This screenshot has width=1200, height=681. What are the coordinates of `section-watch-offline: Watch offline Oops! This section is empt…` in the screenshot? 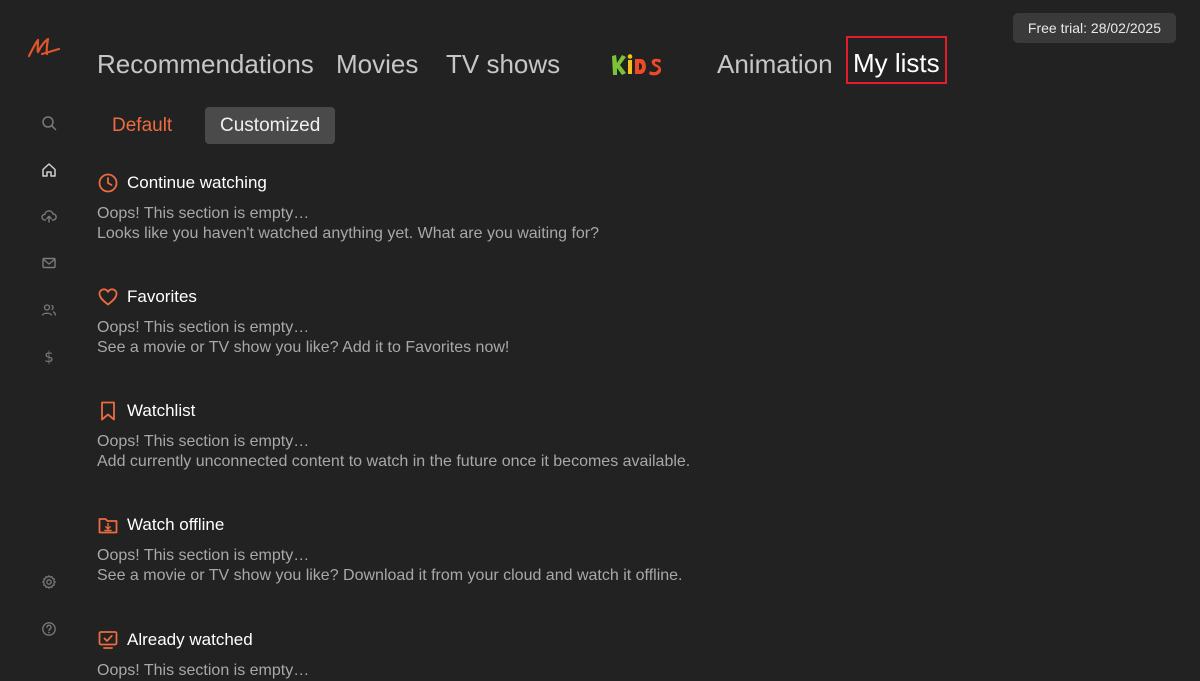 It's located at (389, 549).